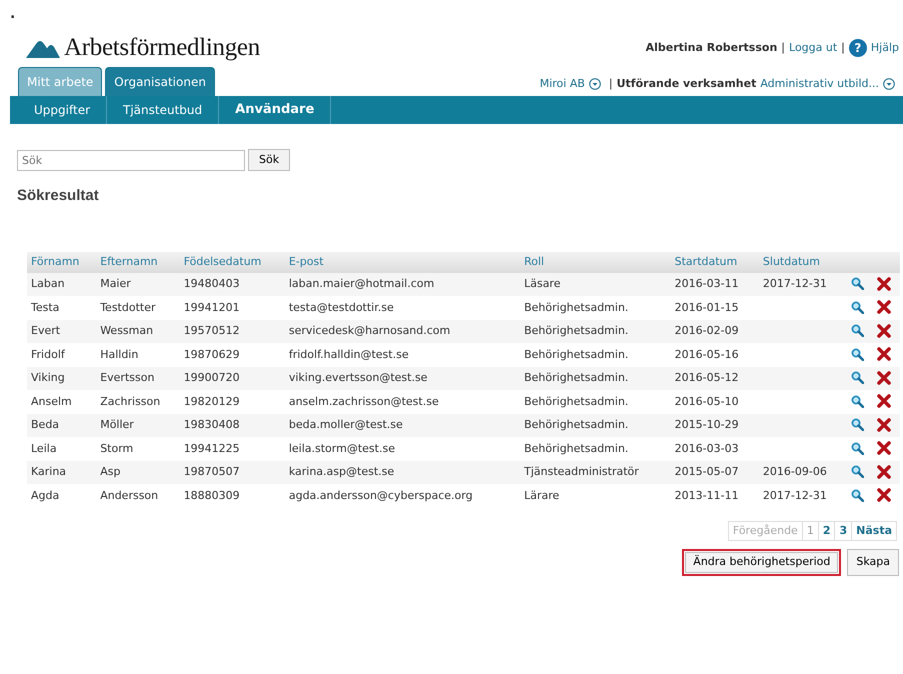  What do you see at coordinates (714, 472) in the screenshot?
I see `table-cell: 2015-05-07` at bounding box center [714, 472].